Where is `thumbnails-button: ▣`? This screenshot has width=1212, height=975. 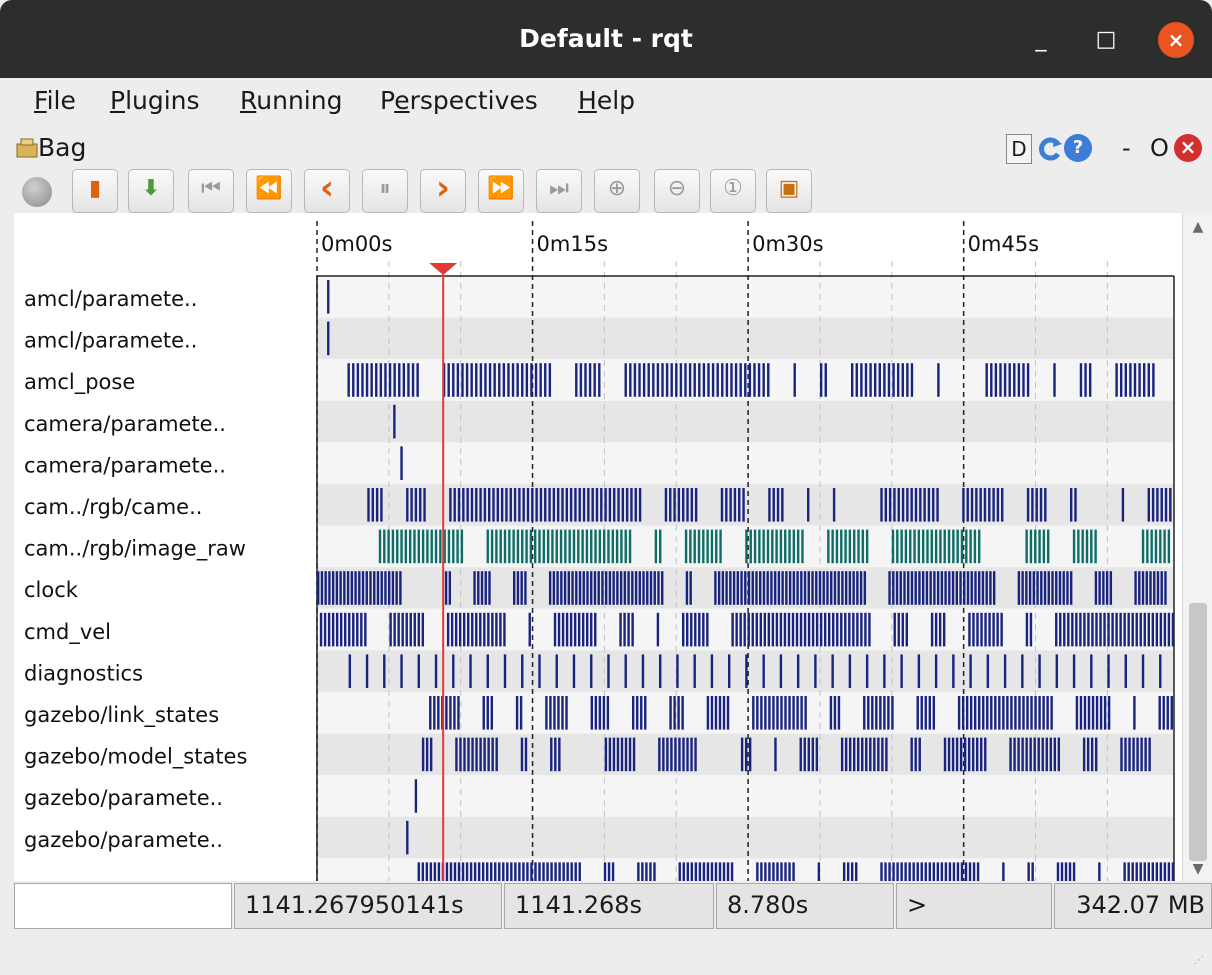 thumbnails-button: ▣ is located at coordinates (789, 191).